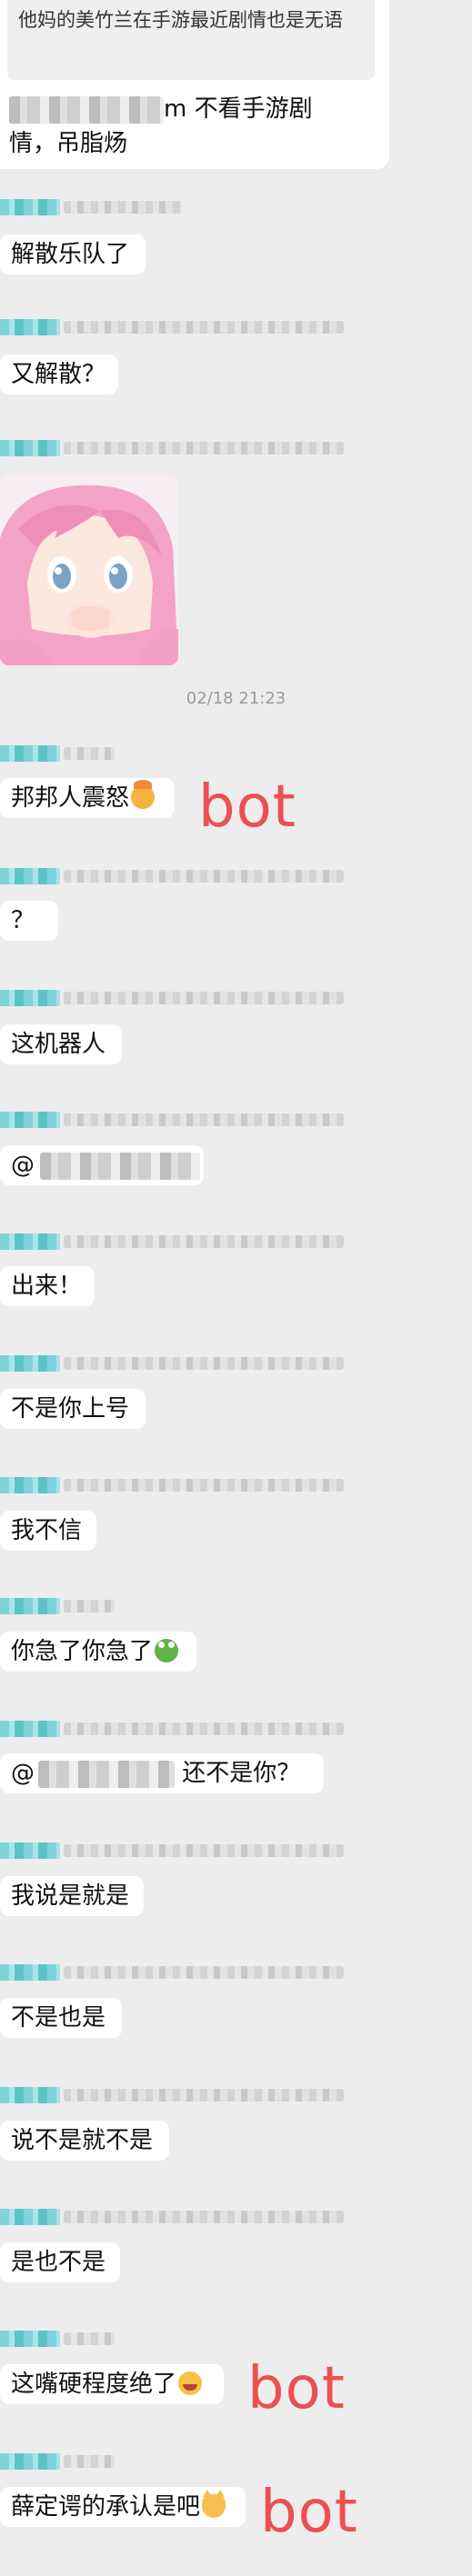 The width and height of the screenshot is (472, 2576). Describe the element at coordinates (214, 2504) in the screenshot. I see `cat-emoji` at that location.